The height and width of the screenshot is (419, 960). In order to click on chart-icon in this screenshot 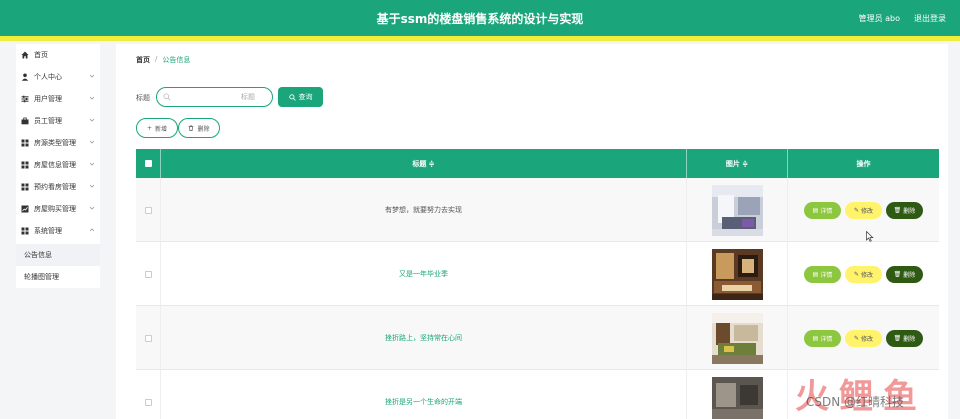, I will do `click(25, 209)`.